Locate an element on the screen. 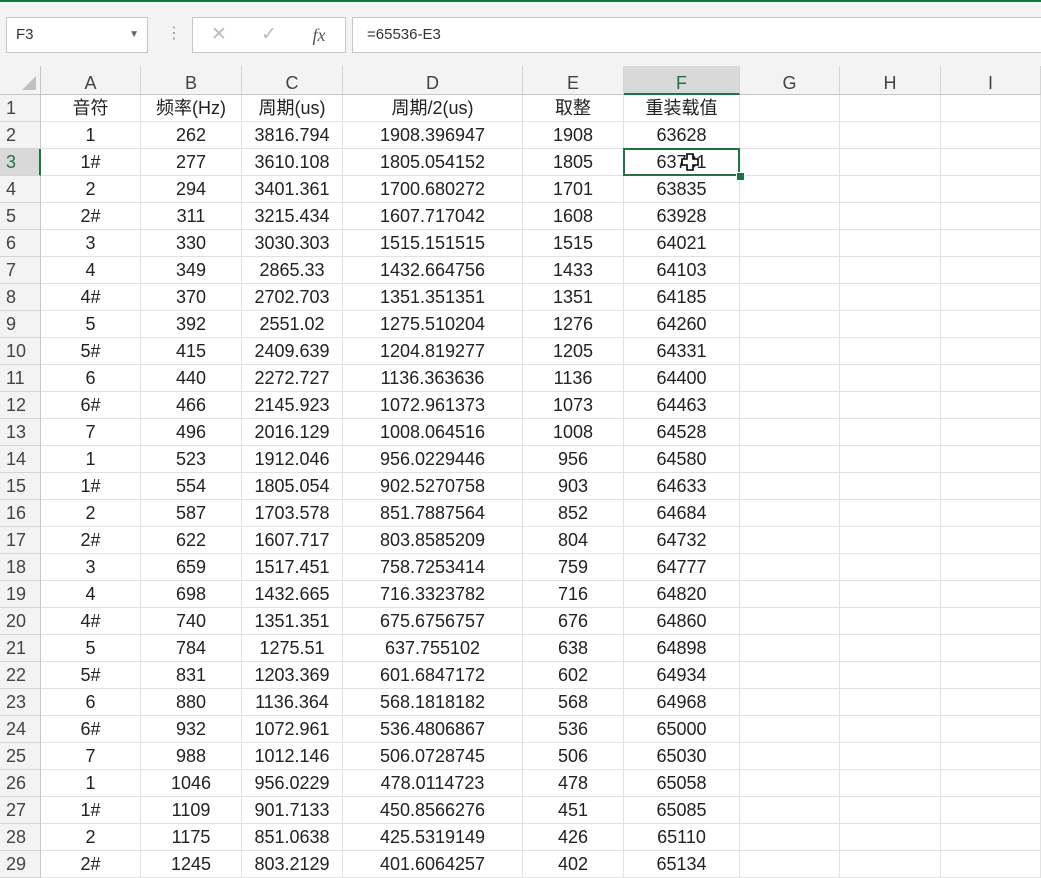 The width and height of the screenshot is (1041, 878). cell-f12: 64463 is located at coordinates (682, 405).